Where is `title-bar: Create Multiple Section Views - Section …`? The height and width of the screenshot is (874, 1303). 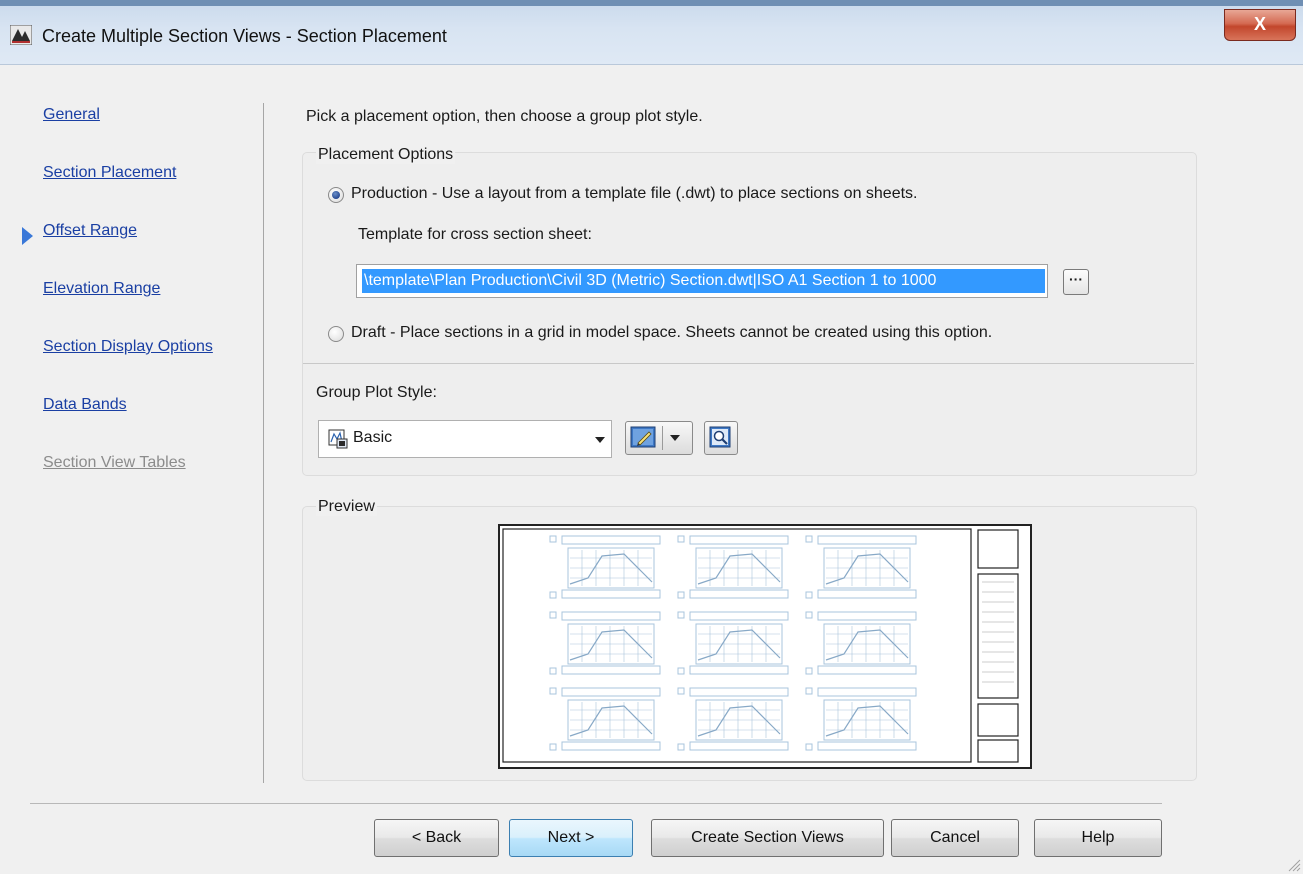 title-bar: Create Multiple Section Views - Section … is located at coordinates (651, 32).